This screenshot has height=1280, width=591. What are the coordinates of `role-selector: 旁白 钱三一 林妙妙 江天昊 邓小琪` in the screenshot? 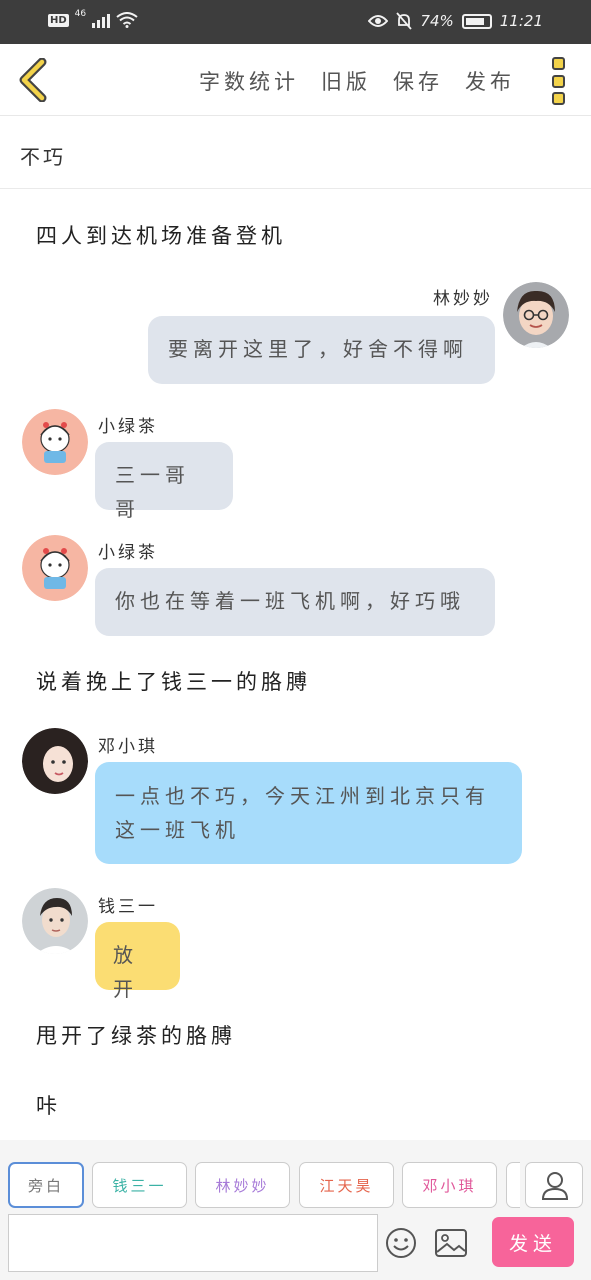 It's located at (264, 1186).